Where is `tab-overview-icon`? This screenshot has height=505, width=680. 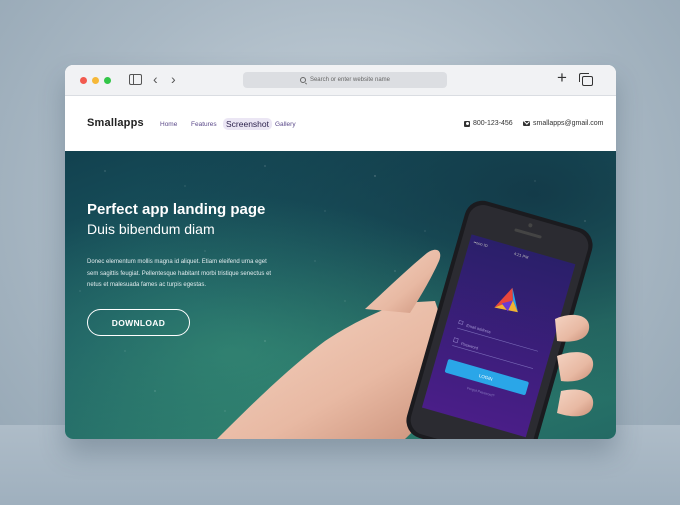 tab-overview-icon is located at coordinates (586, 79).